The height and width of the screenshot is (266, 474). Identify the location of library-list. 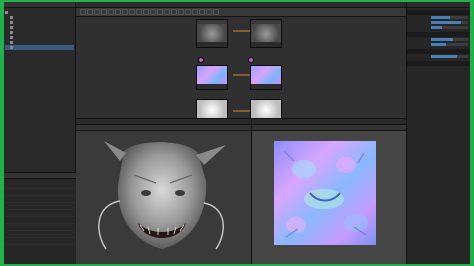
(40, 213).